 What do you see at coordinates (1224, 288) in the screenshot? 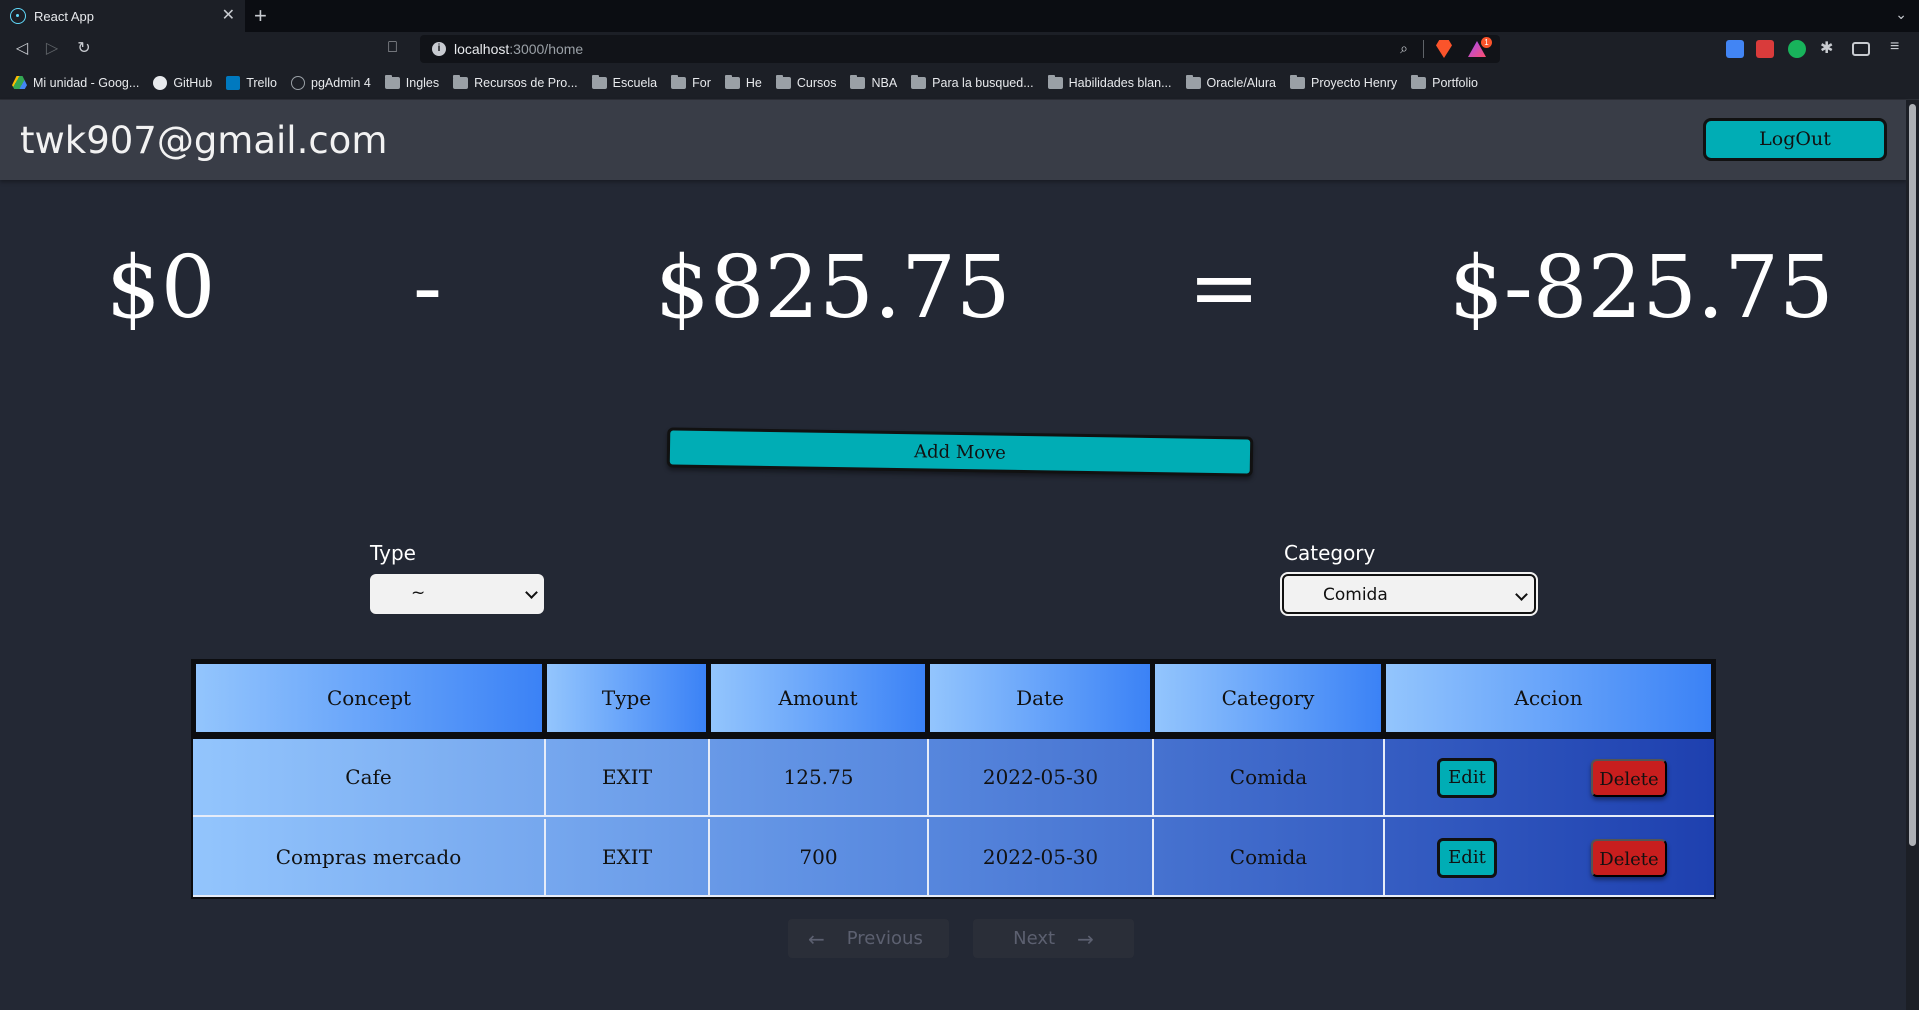
I see `equals-sign: =` at bounding box center [1224, 288].